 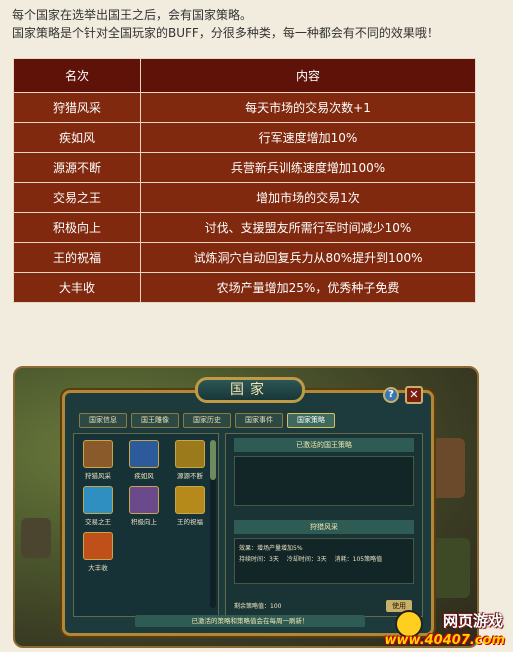 I want to click on table-row: 疾如风 行军速度增加10%, so click(x=244, y=137).